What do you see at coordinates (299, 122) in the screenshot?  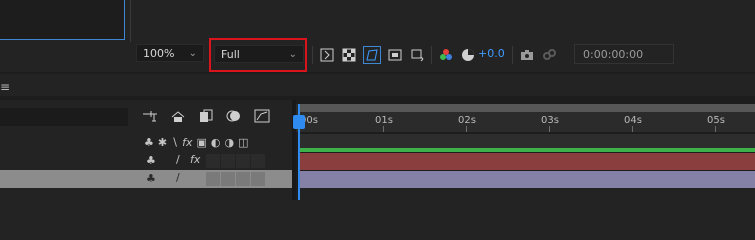 I see `current-time-indicator` at bounding box center [299, 122].